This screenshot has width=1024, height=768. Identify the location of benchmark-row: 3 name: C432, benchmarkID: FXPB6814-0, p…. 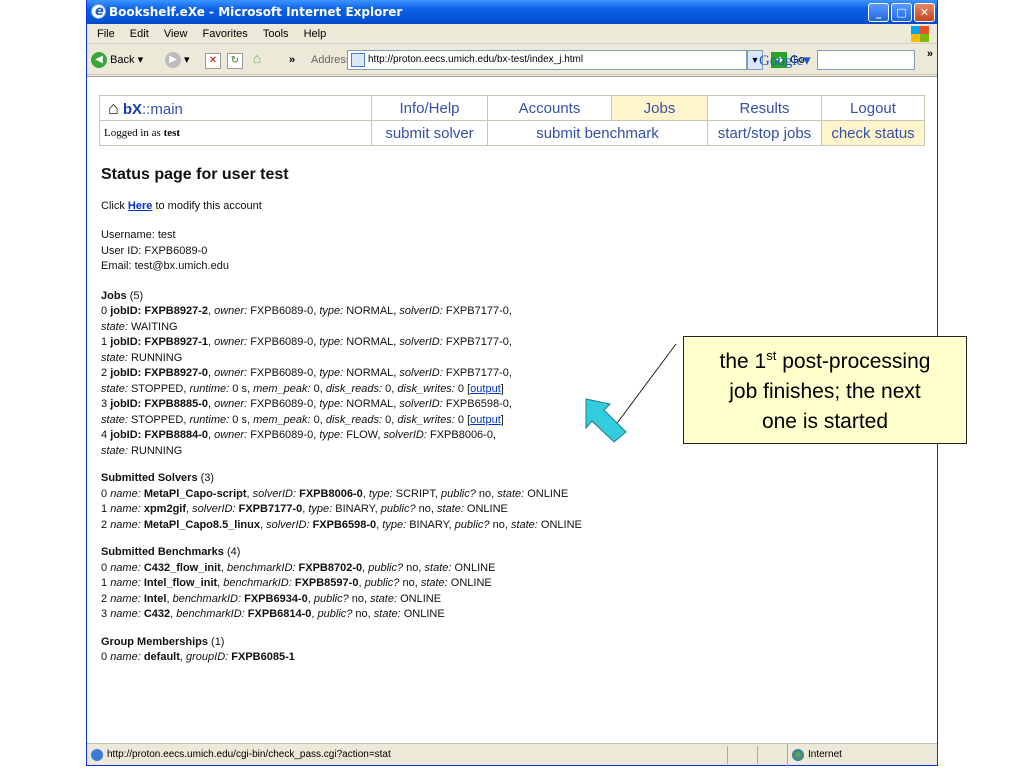
(273, 614).